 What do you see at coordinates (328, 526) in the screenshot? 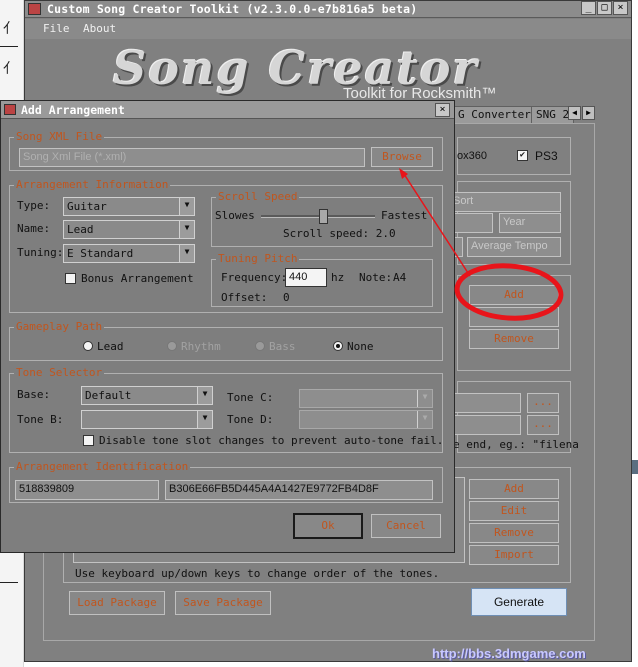
I see `ok-button: Ok` at bounding box center [328, 526].